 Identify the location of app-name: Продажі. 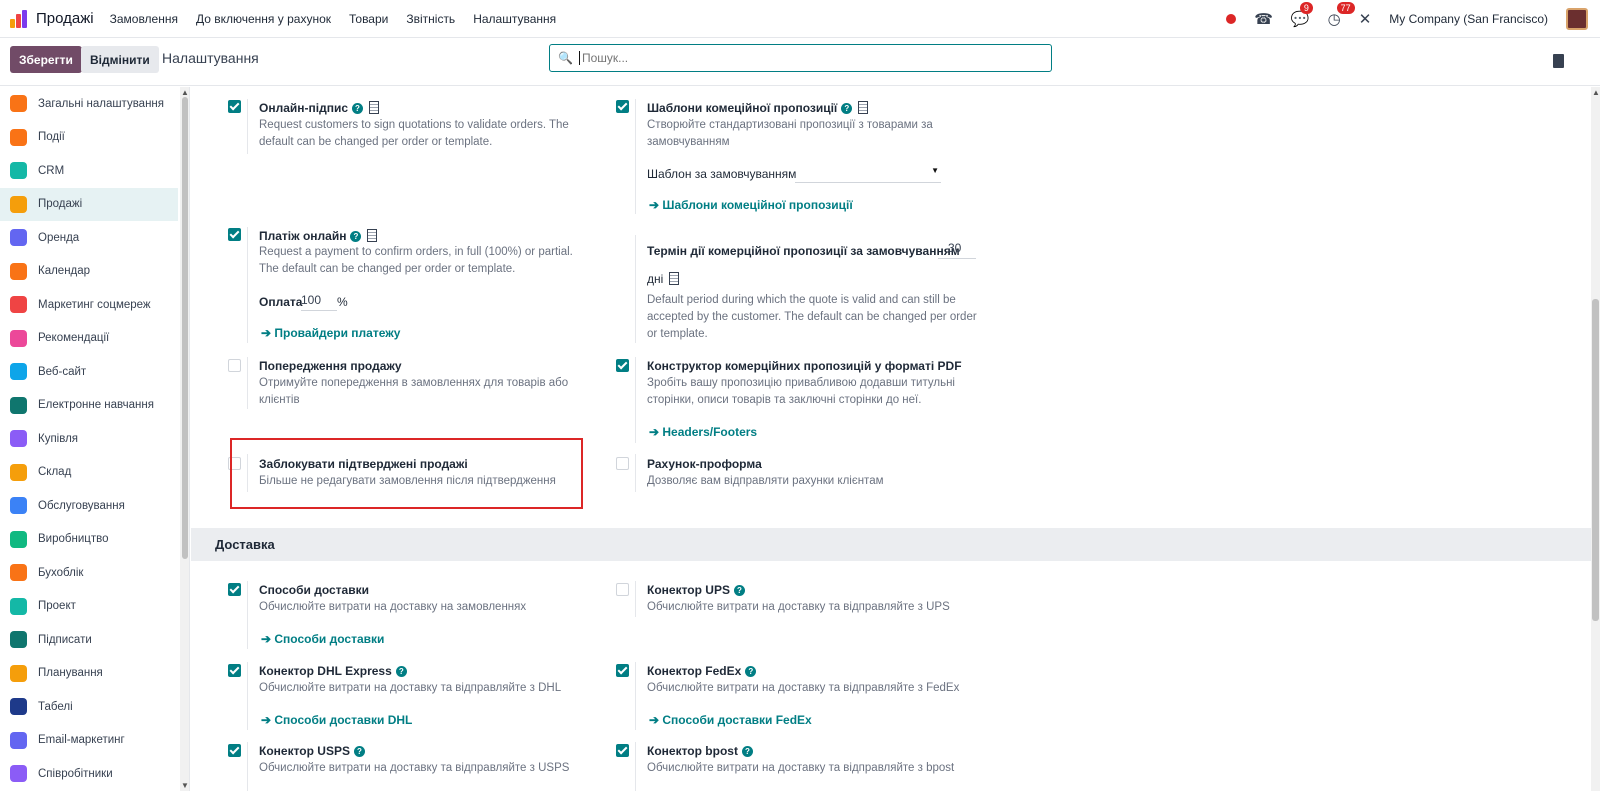
(65, 18).